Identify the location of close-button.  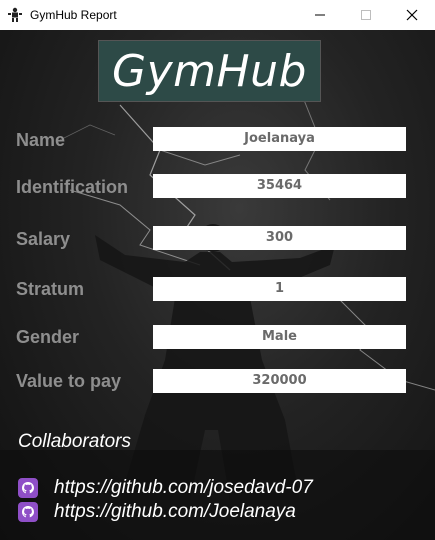
(412, 15).